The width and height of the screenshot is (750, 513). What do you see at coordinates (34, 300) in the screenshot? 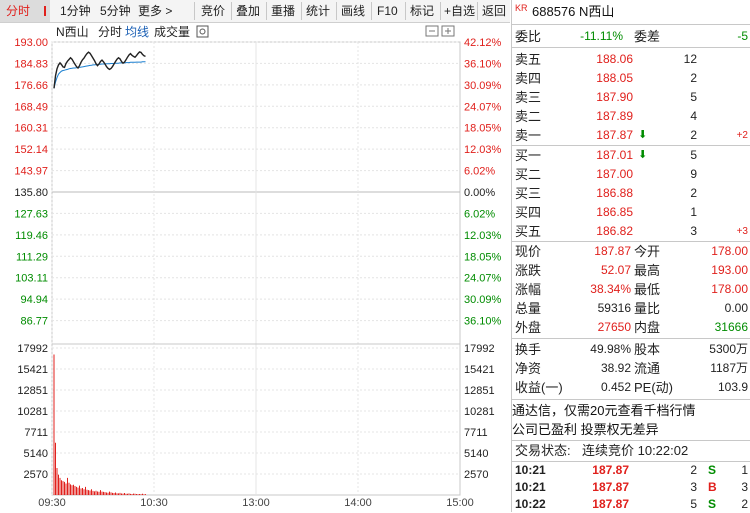
I see `price-tick-label: 94.94` at bounding box center [34, 300].